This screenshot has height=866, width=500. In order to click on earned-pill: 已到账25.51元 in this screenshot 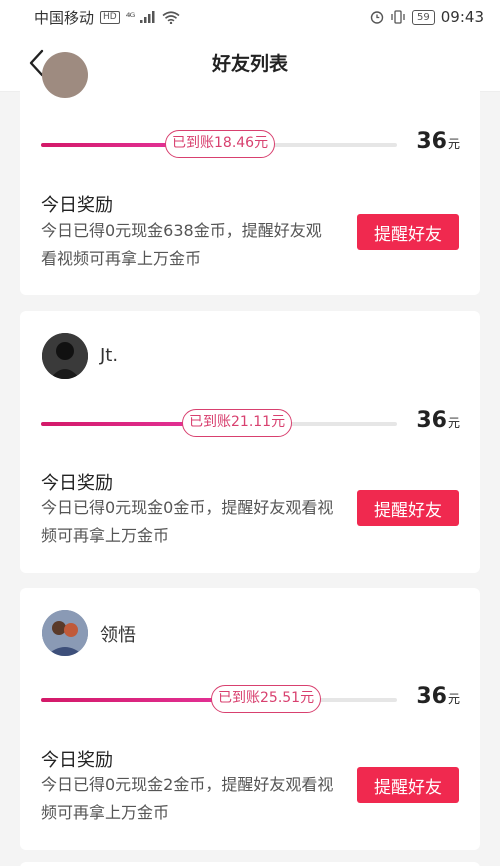, I will do `click(266, 699)`.